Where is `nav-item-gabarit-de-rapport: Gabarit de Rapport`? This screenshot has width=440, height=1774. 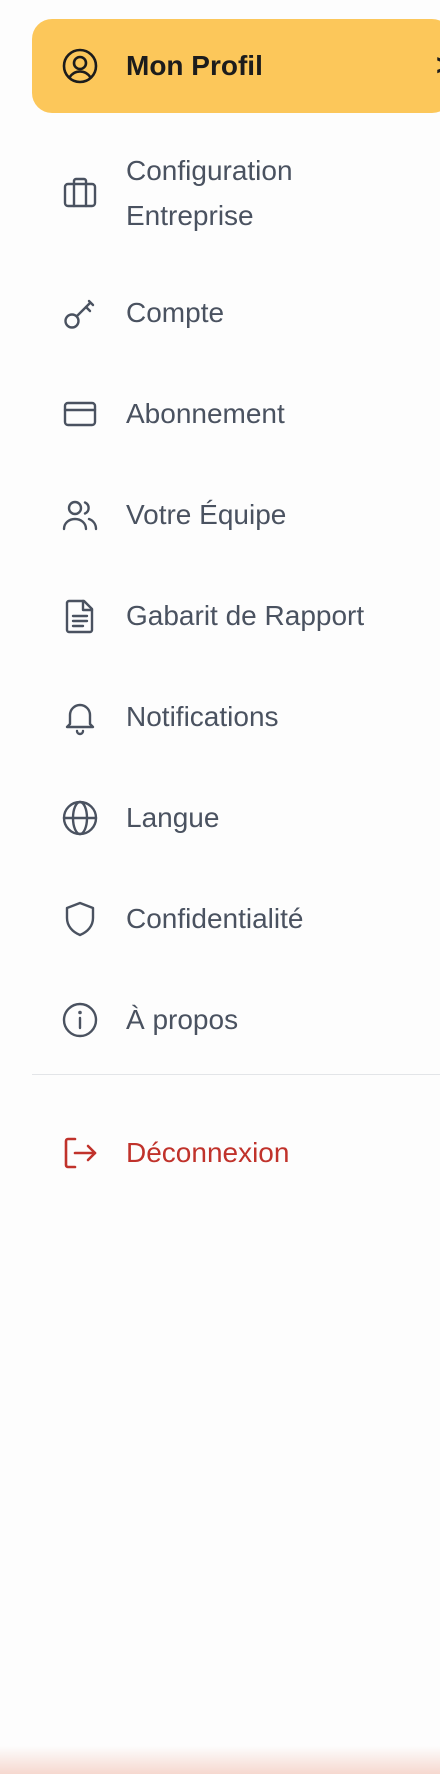 nav-item-gabarit-de-rapport: Gabarit de Rapport is located at coordinates (236, 616).